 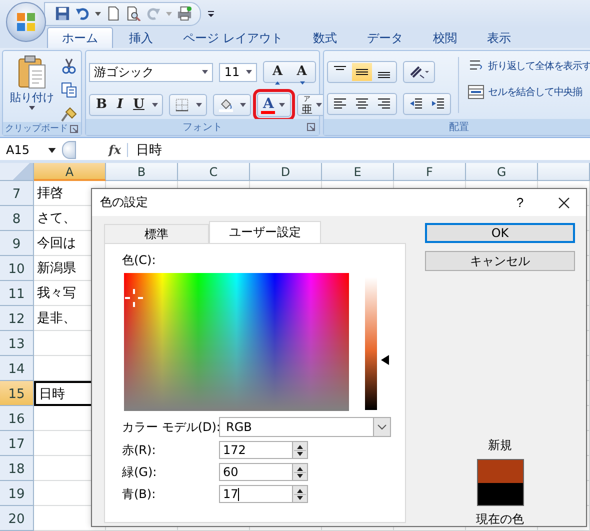 I want to click on color-spectrum, so click(x=236, y=342).